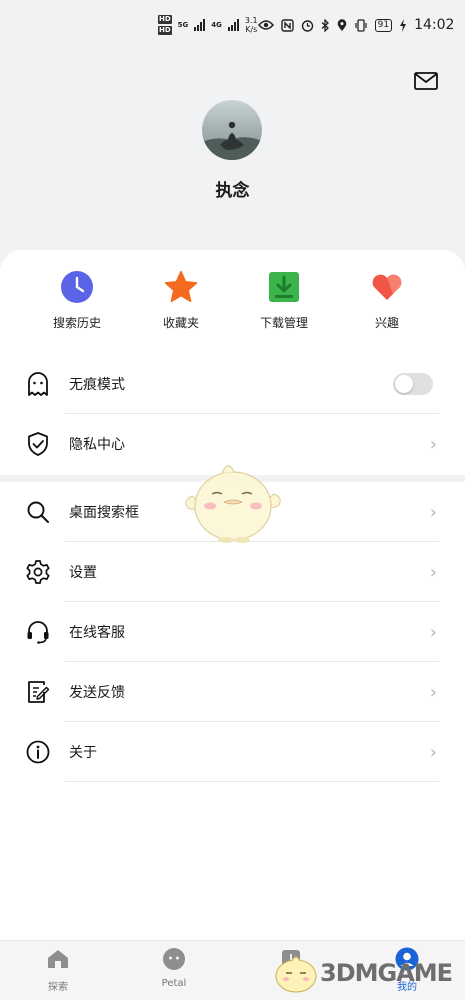 The width and height of the screenshot is (465, 1000). I want to click on incognito-toggle, so click(413, 384).